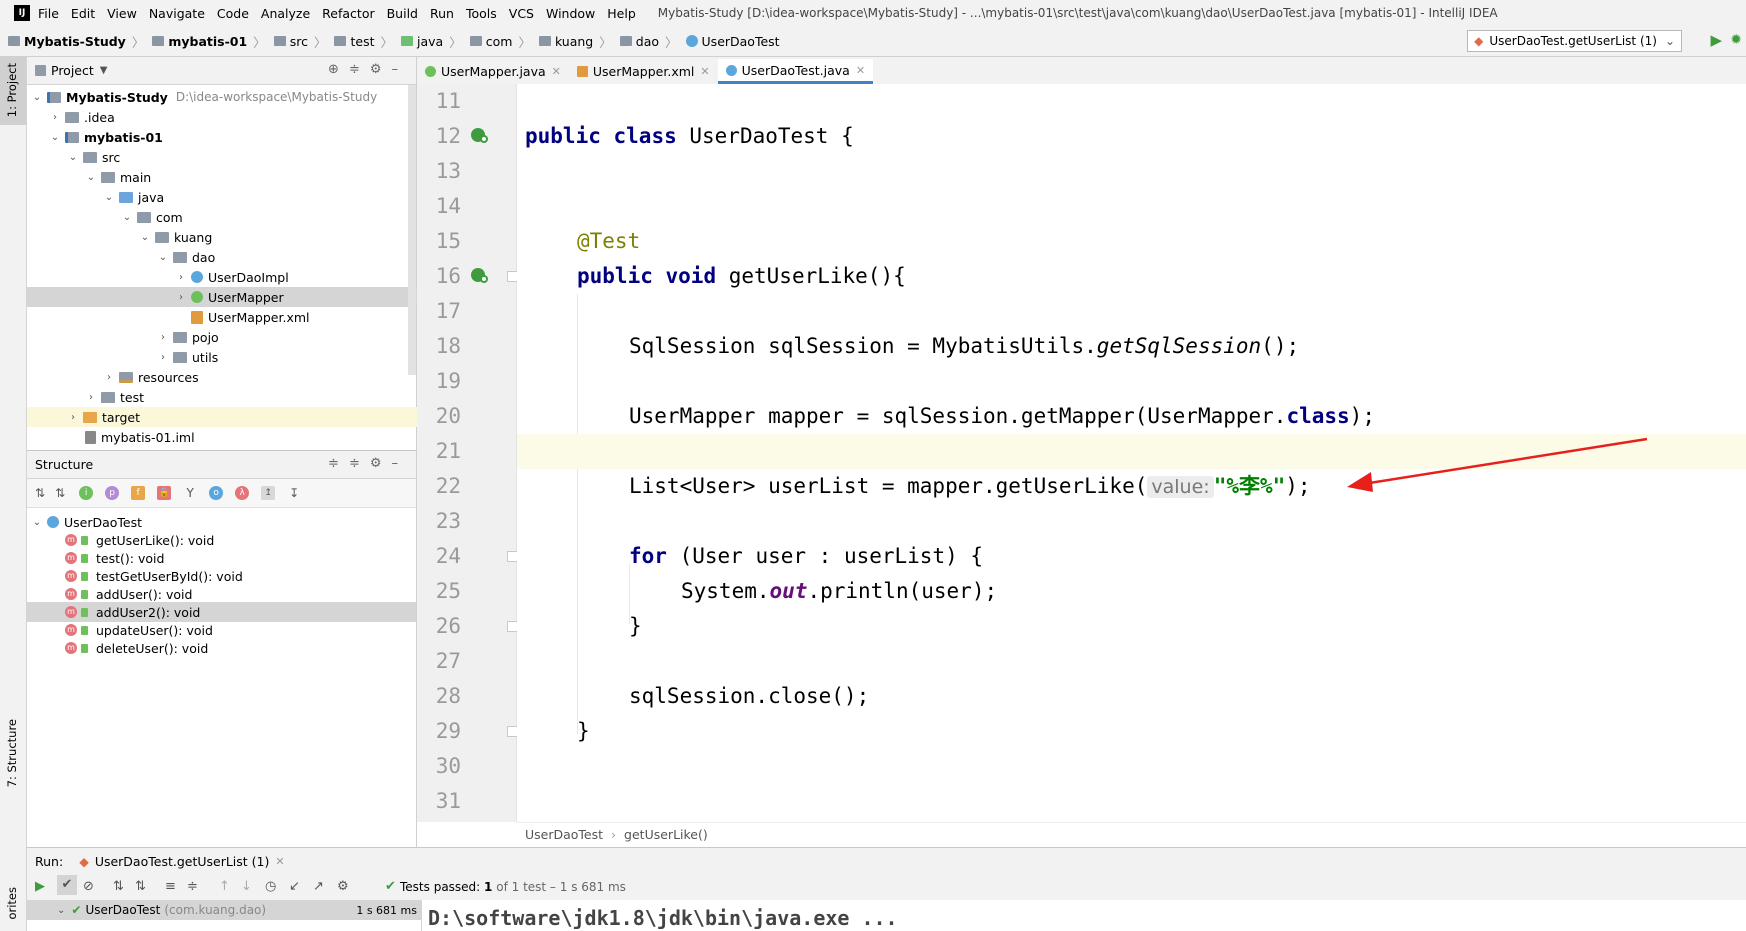 Image resolution: width=1746 pixels, height=931 pixels. I want to click on show-ignored-icon: ⊘, so click(88, 886).